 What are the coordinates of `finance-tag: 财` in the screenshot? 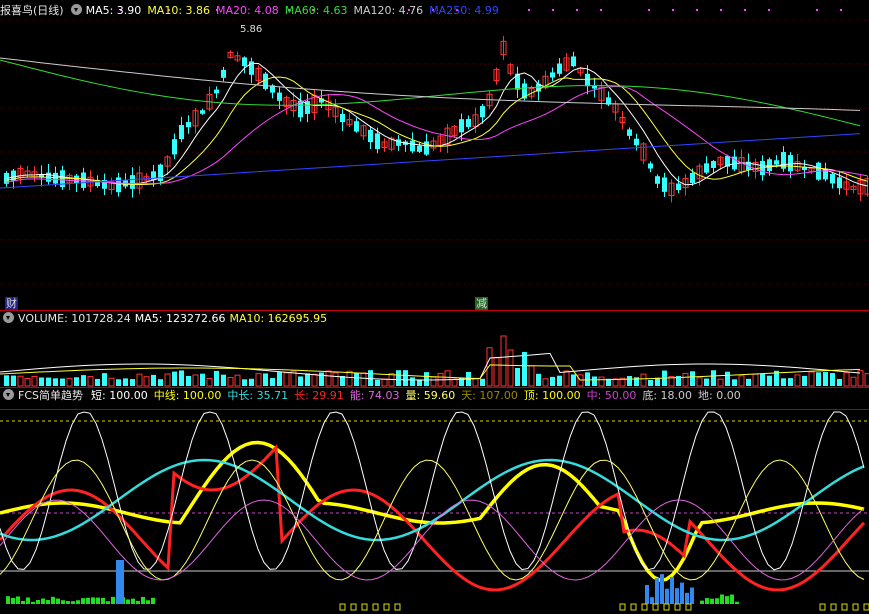 It's located at (11, 303).